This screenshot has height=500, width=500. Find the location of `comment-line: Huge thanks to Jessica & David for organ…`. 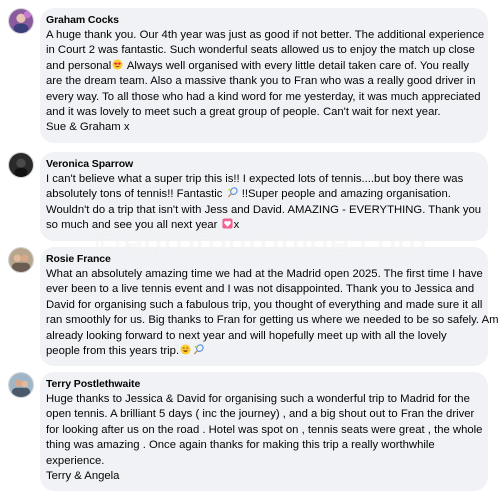

comment-line: Huge thanks to Jessica & David for organ… is located at coordinates (258, 399).